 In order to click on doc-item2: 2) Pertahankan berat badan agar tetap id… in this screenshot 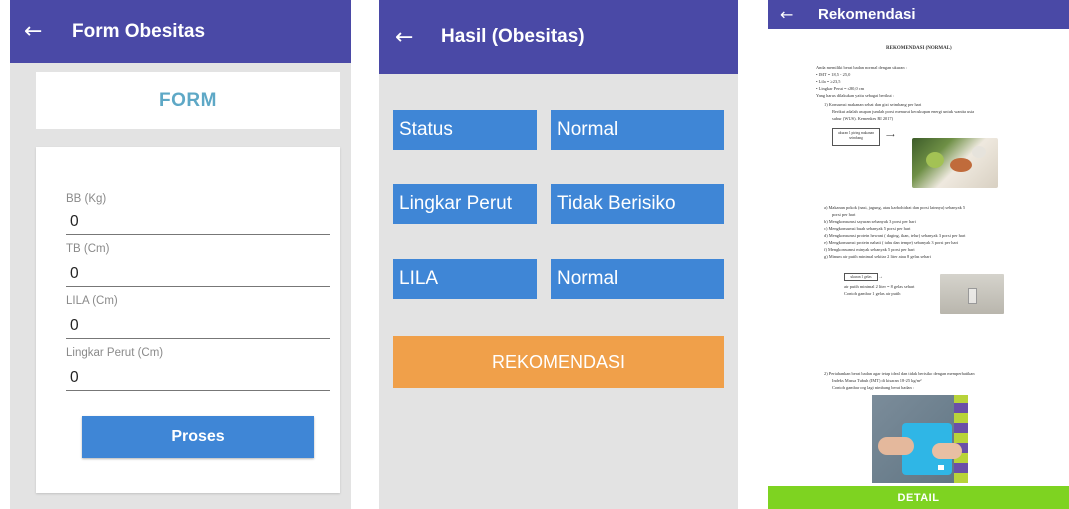, I will do `click(899, 373)`.